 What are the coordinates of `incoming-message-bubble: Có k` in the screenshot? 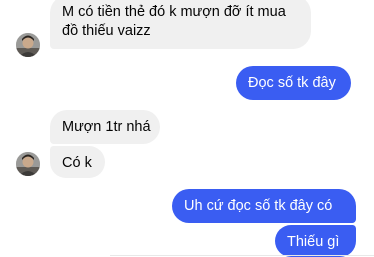 It's located at (77, 162).